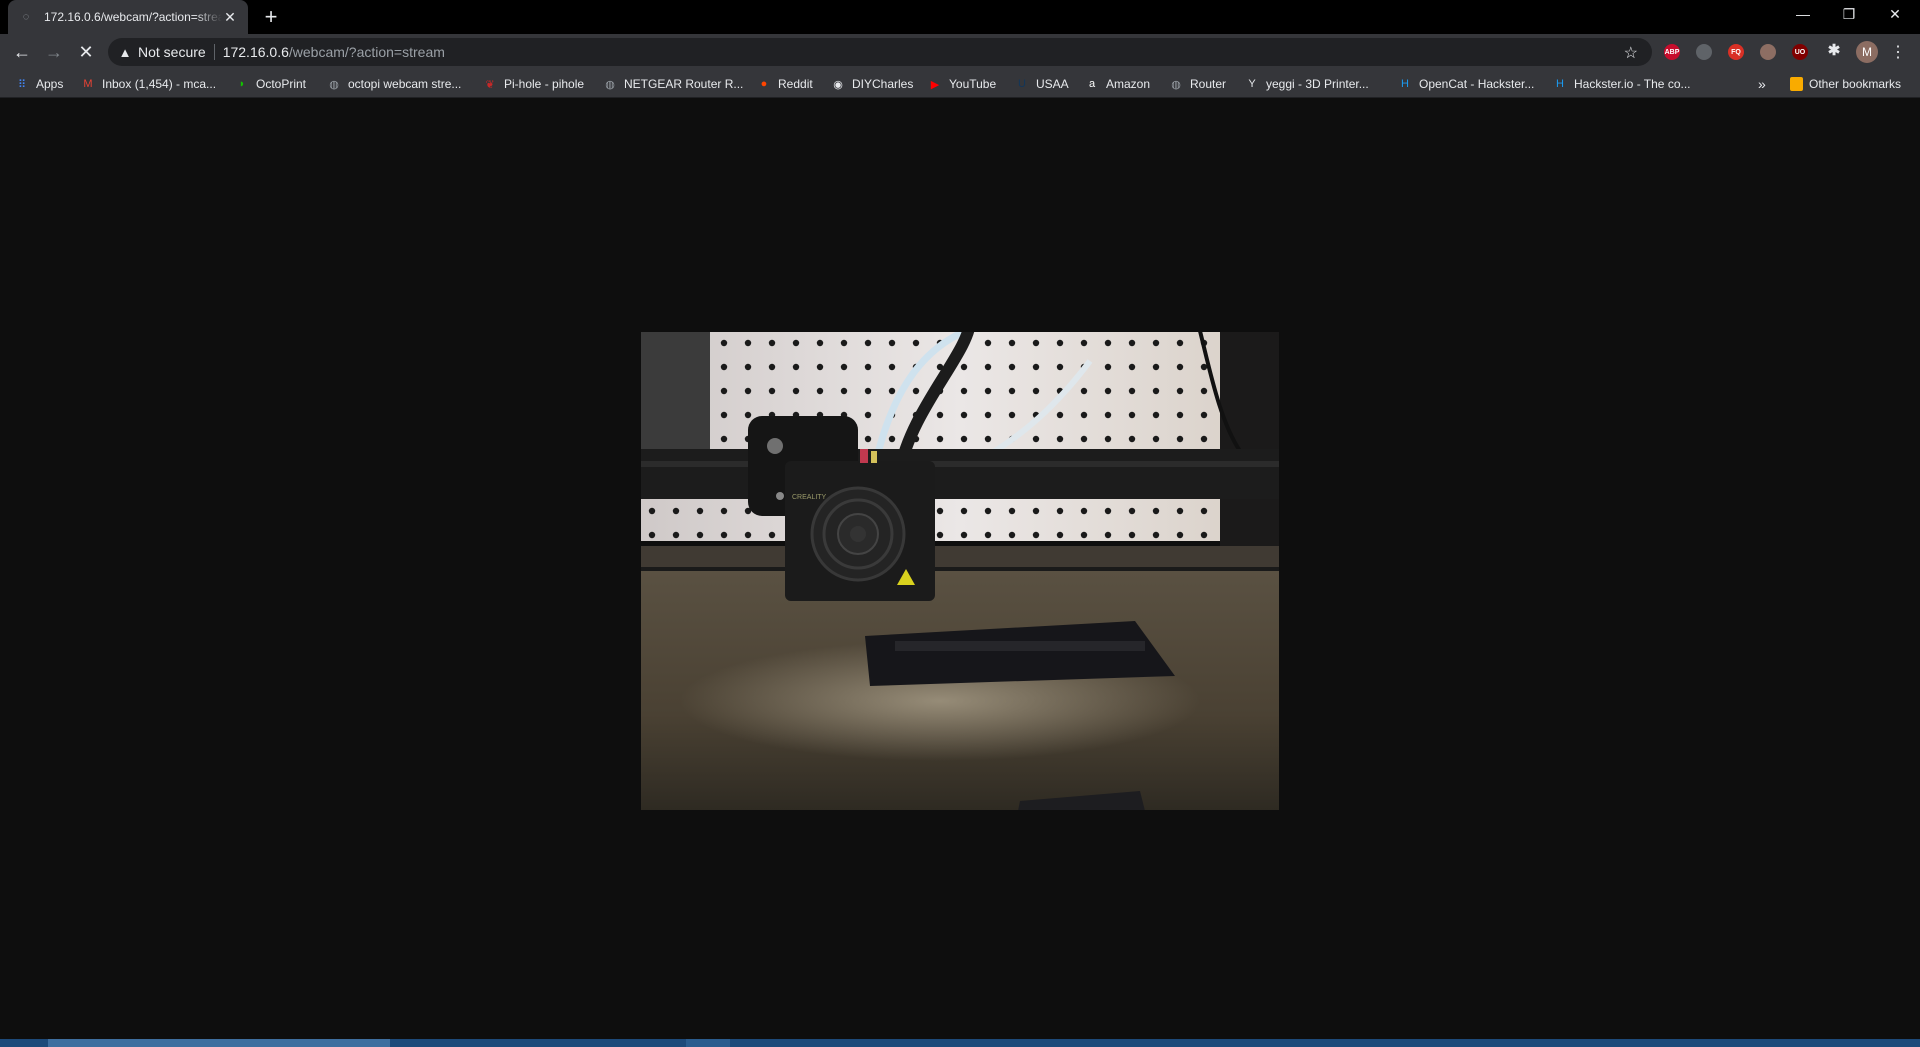 This screenshot has width=1920, height=1047. Describe the element at coordinates (22, 84) in the screenshot. I see `apps-grid-icon: ⠿` at that location.